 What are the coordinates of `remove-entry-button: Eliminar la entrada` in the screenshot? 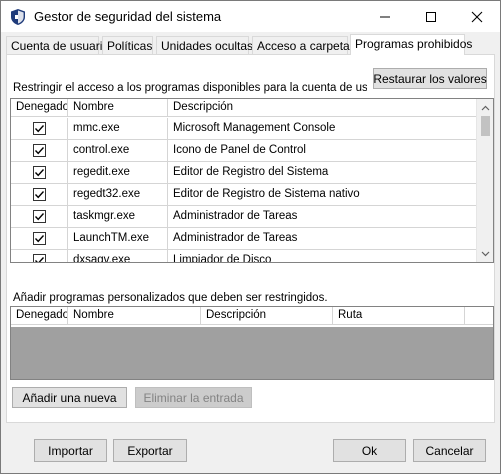 It's located at (193, 397).